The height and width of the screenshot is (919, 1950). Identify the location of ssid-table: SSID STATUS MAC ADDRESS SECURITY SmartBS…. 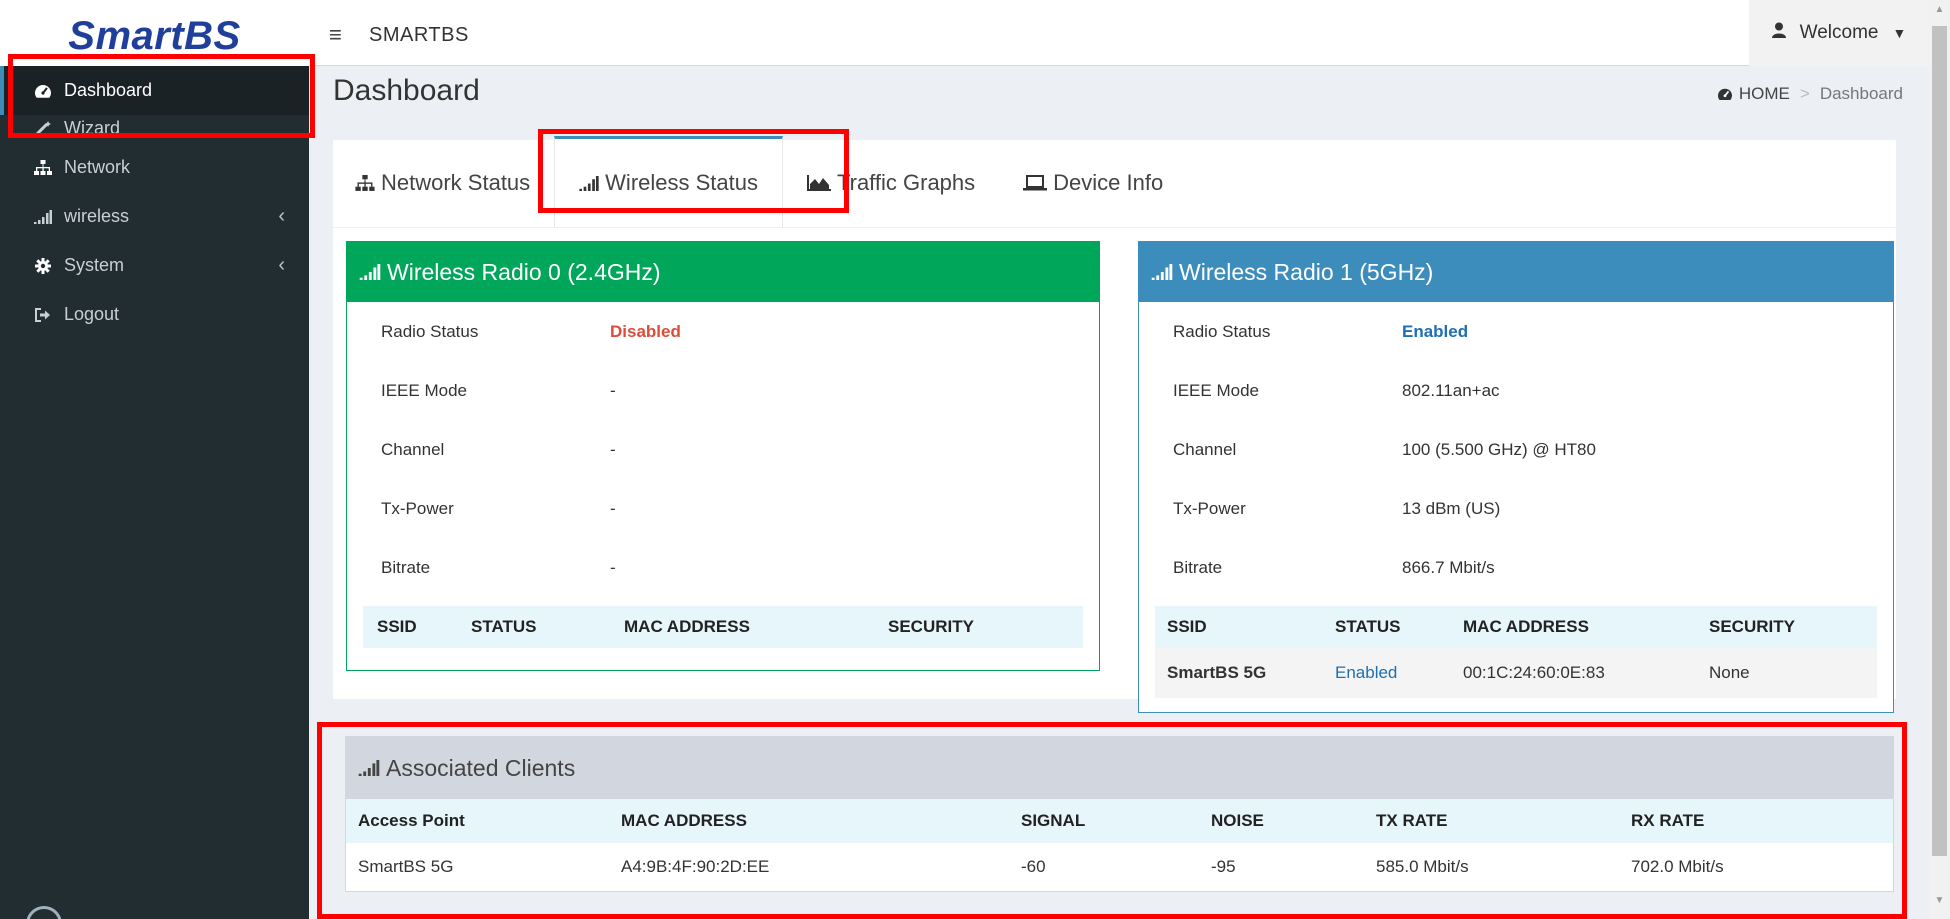
(1516, 652).